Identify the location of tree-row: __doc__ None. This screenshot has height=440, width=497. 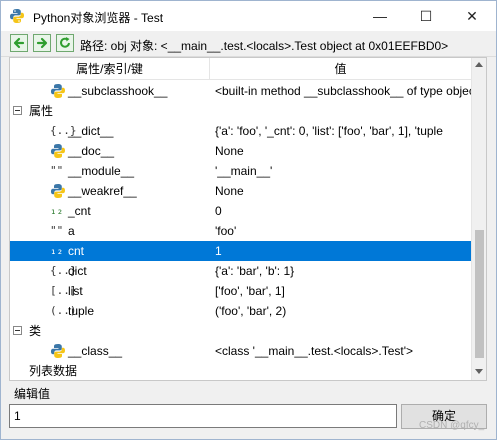
(240, 151).